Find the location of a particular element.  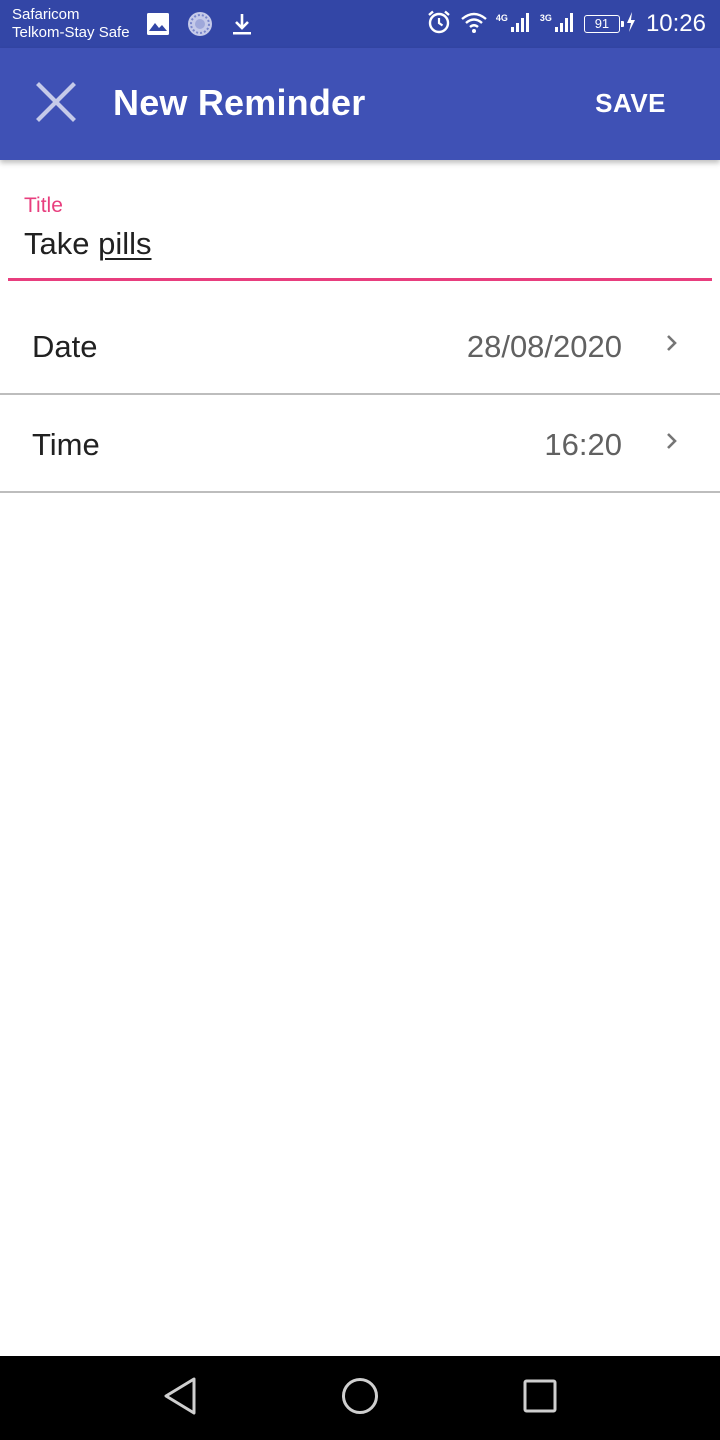

network-type-2: 3G is located at coordinates (545, 18).